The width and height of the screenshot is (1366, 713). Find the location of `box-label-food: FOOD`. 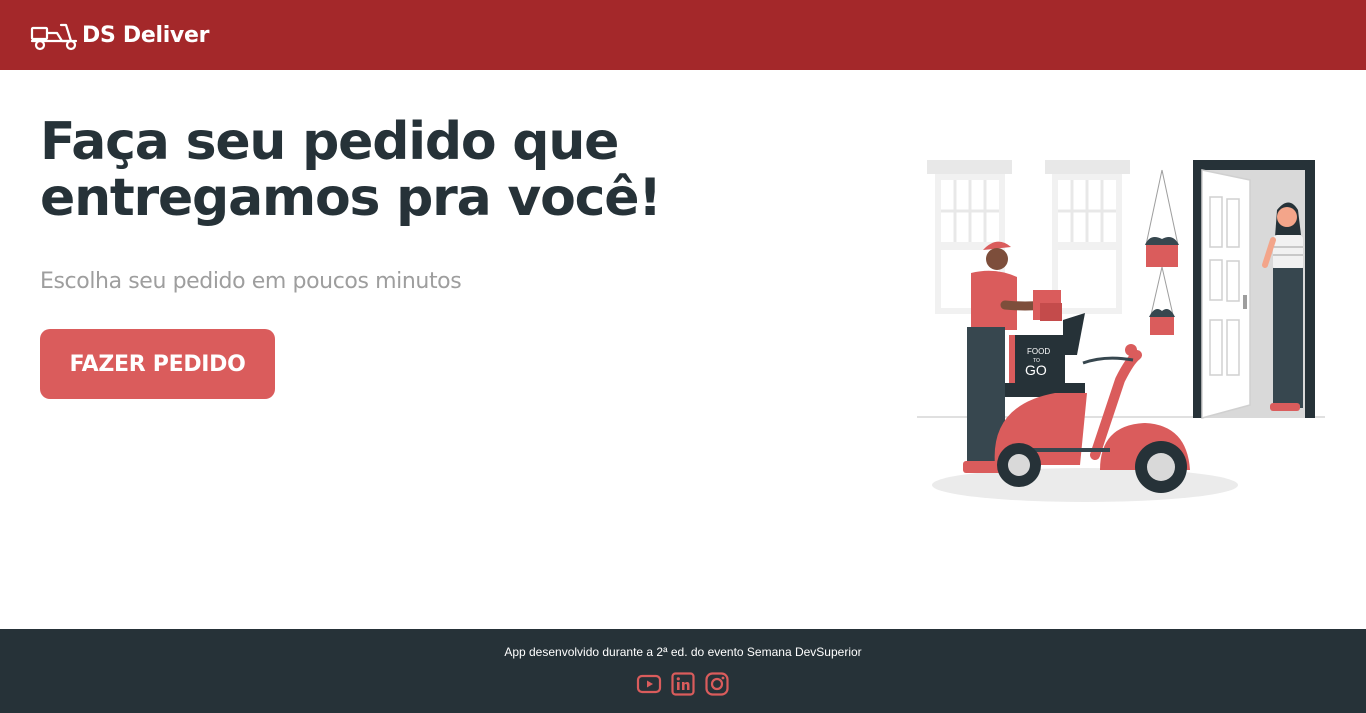

box-label-food: FOOD is located at coordinates (1038, 351).